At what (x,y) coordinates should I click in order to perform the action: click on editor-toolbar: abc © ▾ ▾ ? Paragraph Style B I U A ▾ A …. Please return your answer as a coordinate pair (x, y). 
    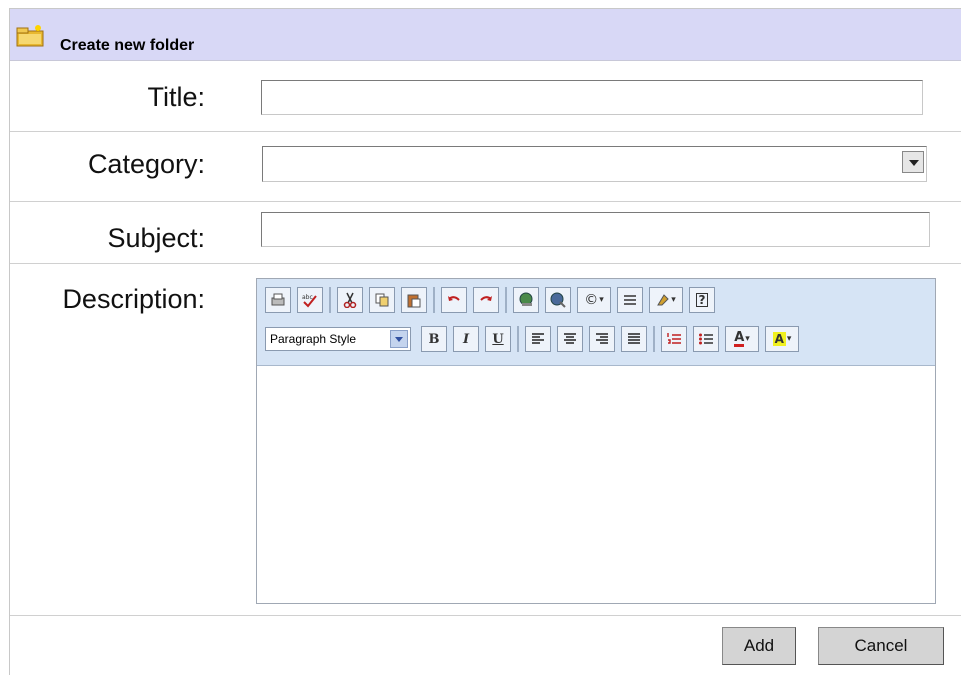
    Looking at the image, I should click on (596, 322).